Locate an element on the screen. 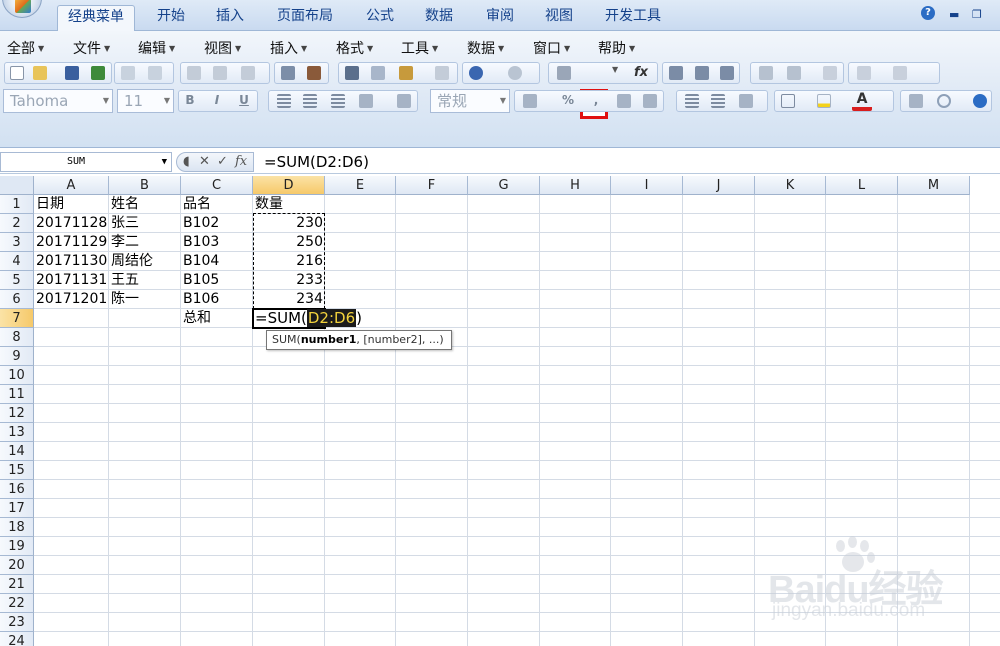 This screenshot has width=1000, height=646. date-cell: 20171131 is located at coordinates (71, 280).